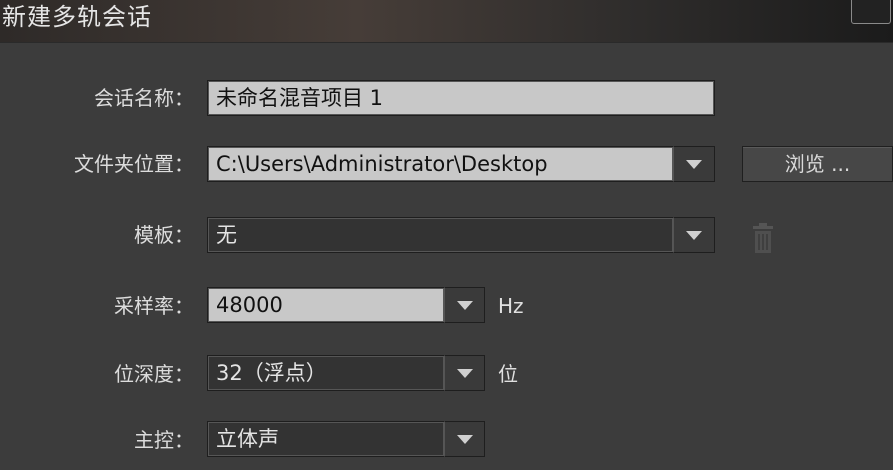 The width and height of the screenshot is (893, 470). Describe the element at coordinates (326, 305) in the screenshot. I see `sample-rate-field: 48000` at that location.